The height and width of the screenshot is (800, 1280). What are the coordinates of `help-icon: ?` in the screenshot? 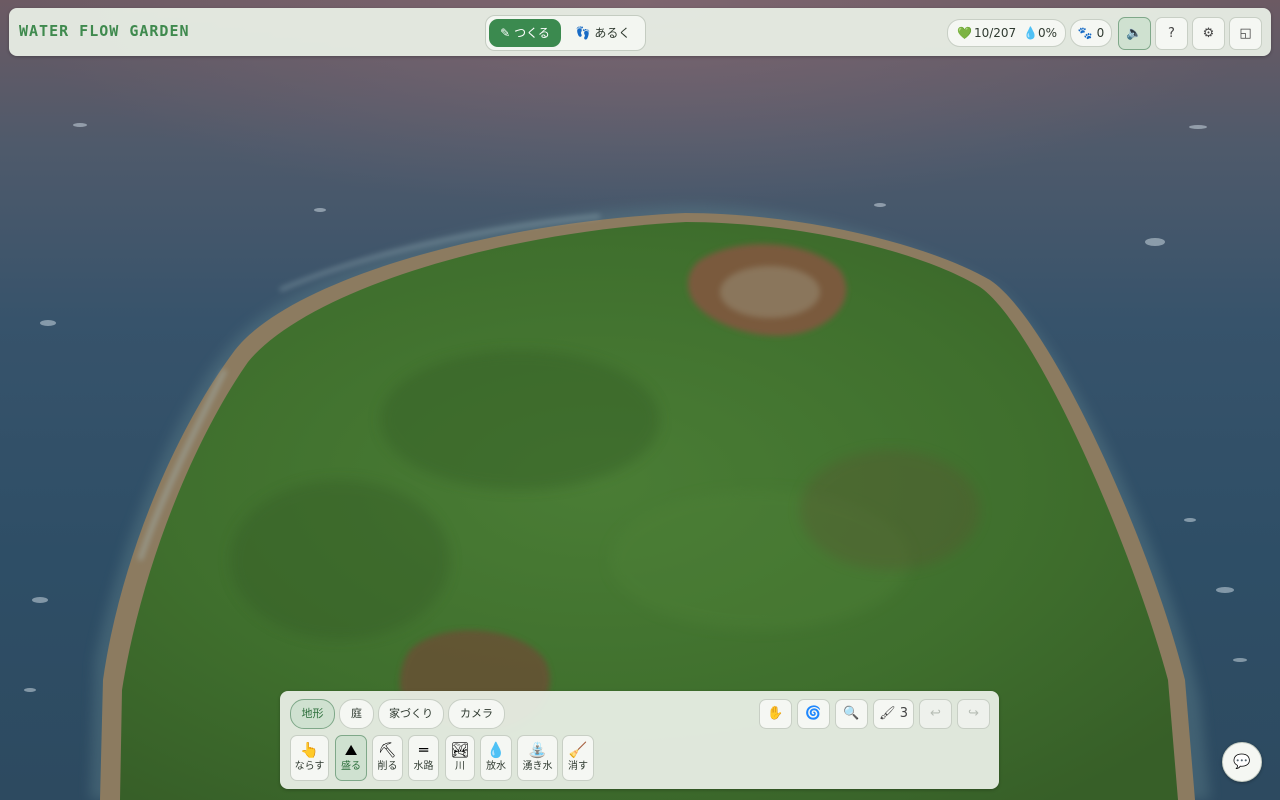 It's located at (1171, 33).